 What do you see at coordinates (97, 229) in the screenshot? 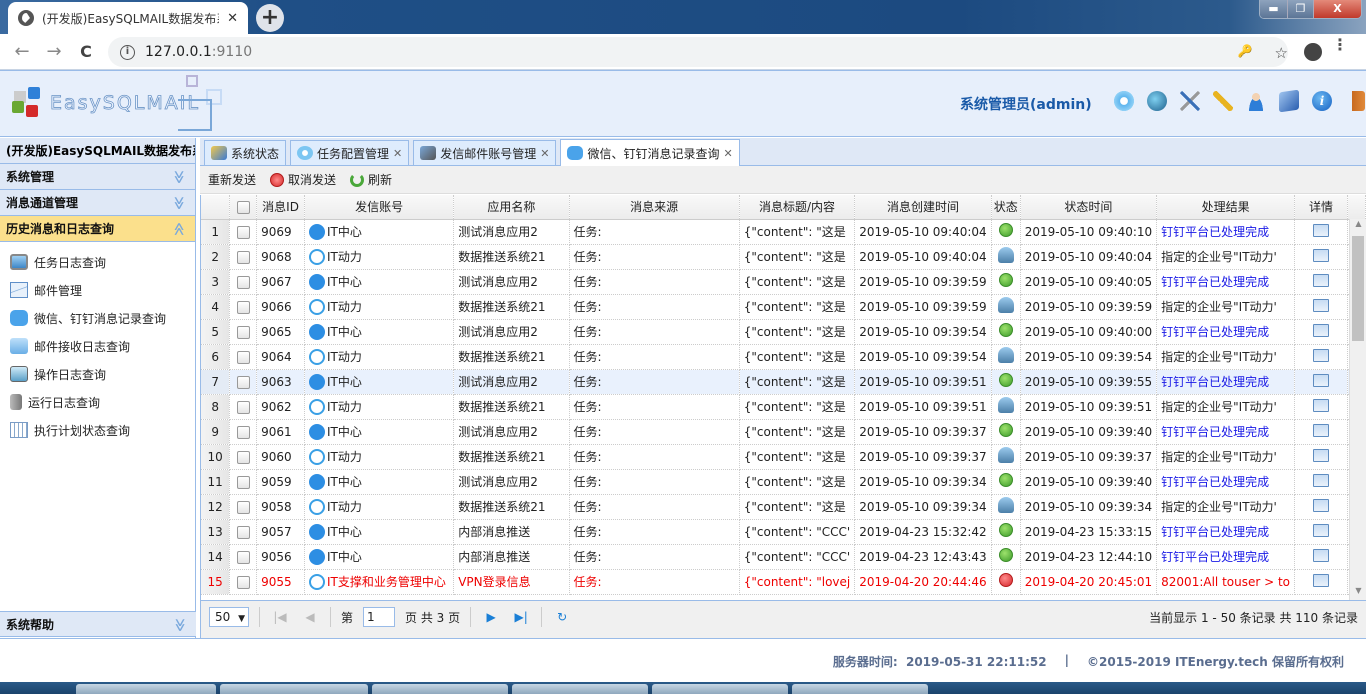
I see `sidebar-section-history: 历史消息和日志查询 ≪` at bounding box center [97, 229].